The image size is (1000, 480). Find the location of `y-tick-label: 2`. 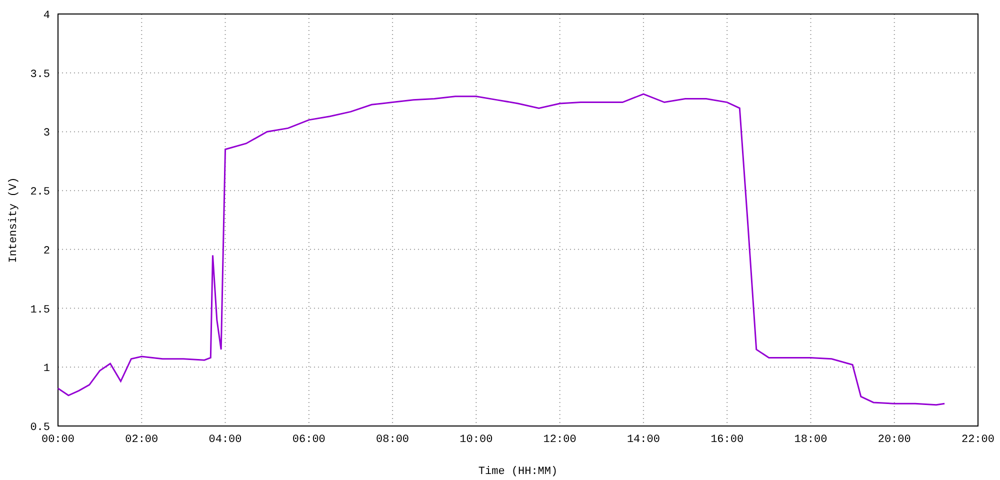

y-tick-label: 2 is located at coordinates (46, 251).